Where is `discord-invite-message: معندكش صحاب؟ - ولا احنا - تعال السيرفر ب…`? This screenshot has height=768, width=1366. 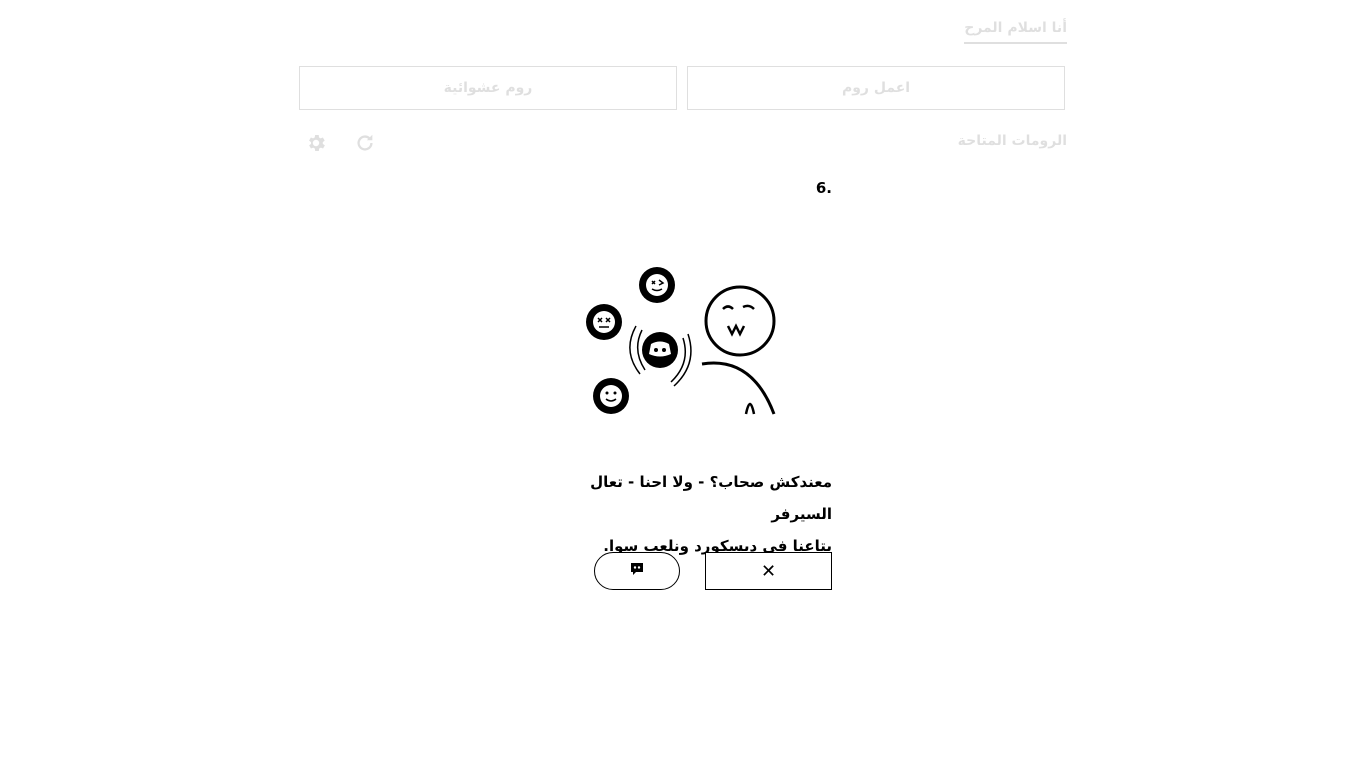 discord-invite-message: معندكش صحاب؟ - ولا احنا - تعال السيرفر ب… is located at coordinates (683, 514).